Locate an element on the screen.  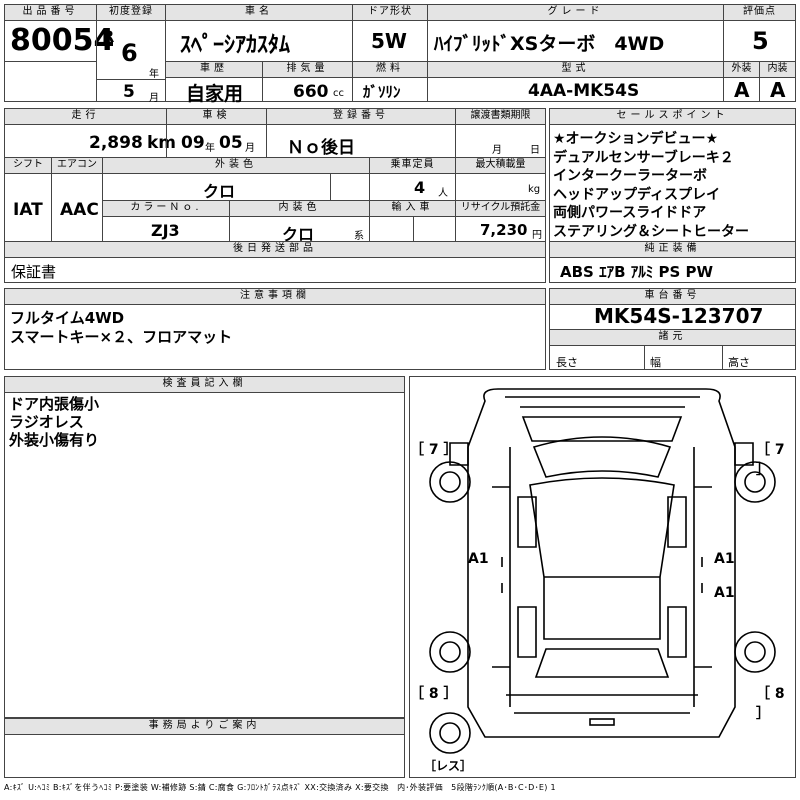
model: 4AA-MK54S is located at coordinates (584, 91).